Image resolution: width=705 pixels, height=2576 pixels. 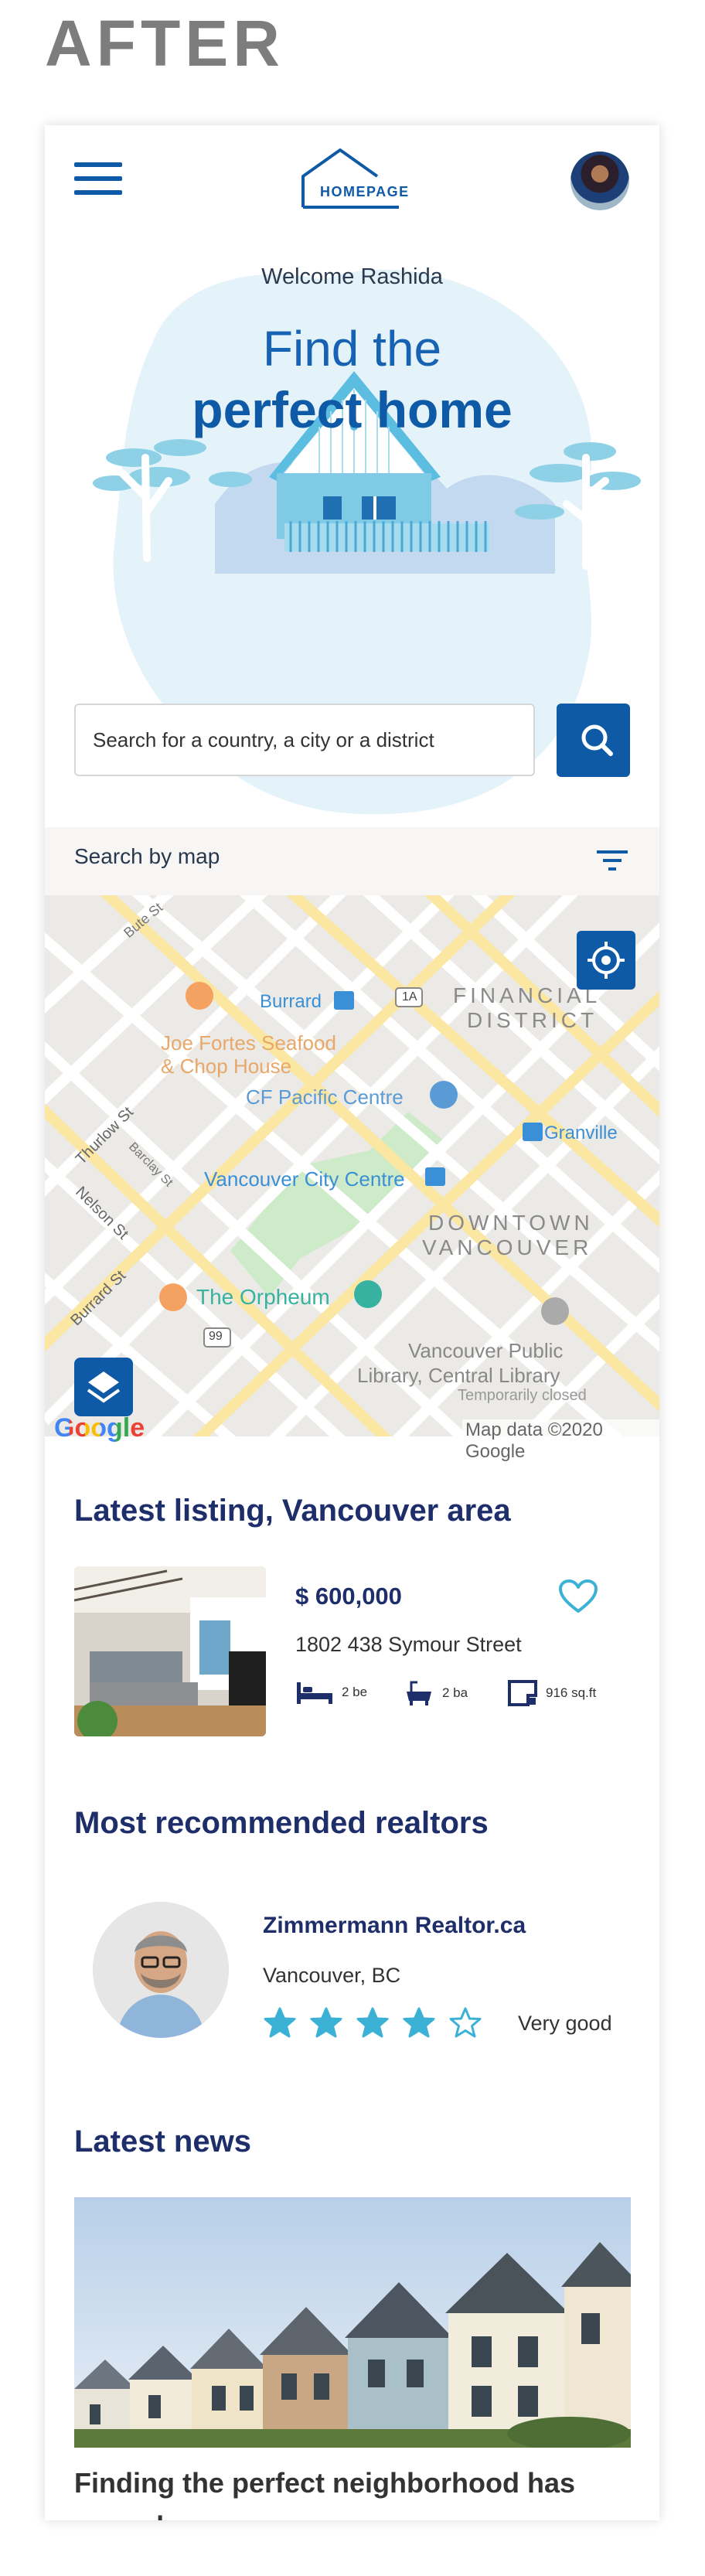 I want to click on map-label-cf-pacific: CF Pacific Centre, so click(x=325, y=1097).